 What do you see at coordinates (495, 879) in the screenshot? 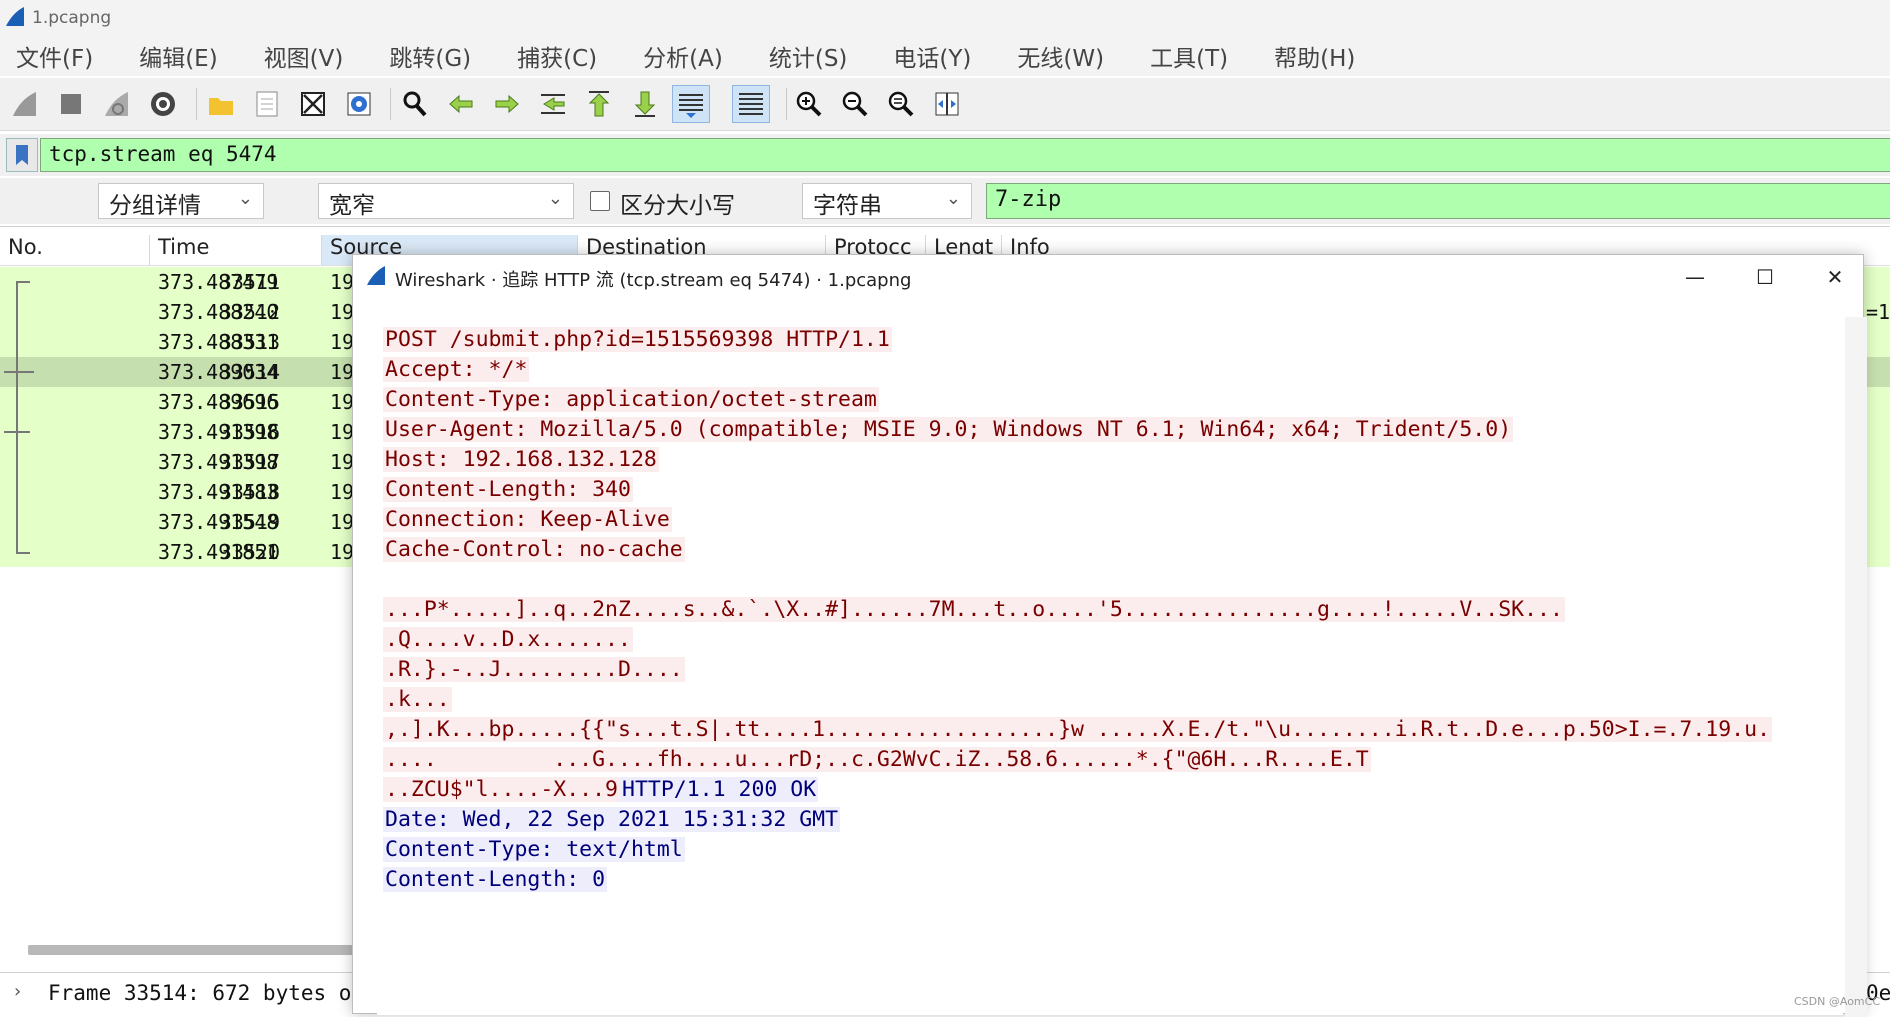
I see `server-line: Content-Length: 0` at bounding box center [495, 879].